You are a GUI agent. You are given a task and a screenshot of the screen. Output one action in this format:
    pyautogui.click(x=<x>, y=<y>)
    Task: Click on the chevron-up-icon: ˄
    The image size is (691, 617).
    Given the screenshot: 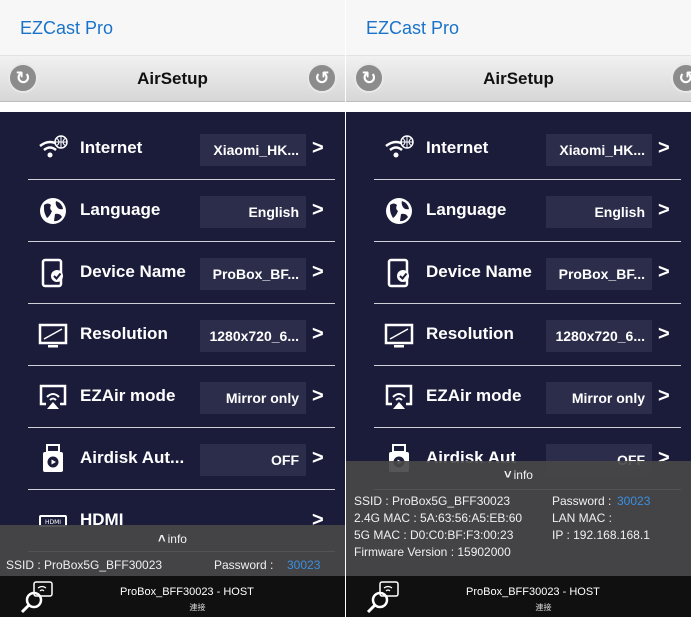 What is the action you would take?
    pyautogui.click(x=162, y=538)
    